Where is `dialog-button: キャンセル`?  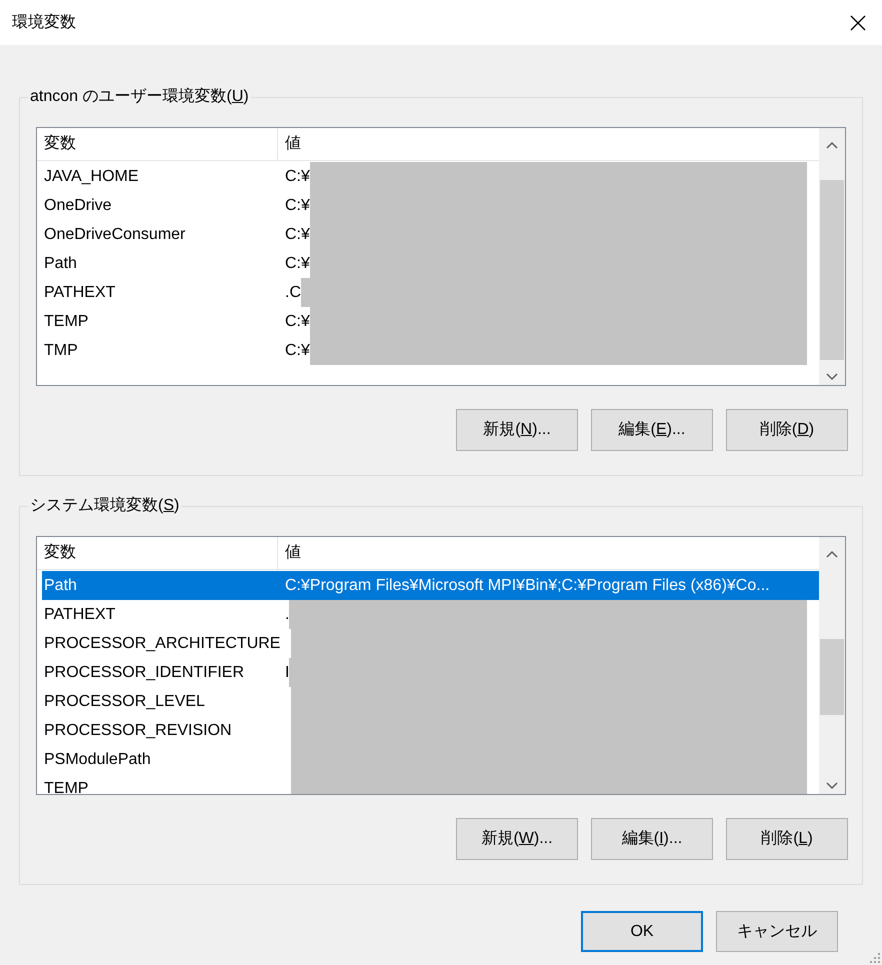
dialog-button: キャンセル is located at coordinates (777, 931).